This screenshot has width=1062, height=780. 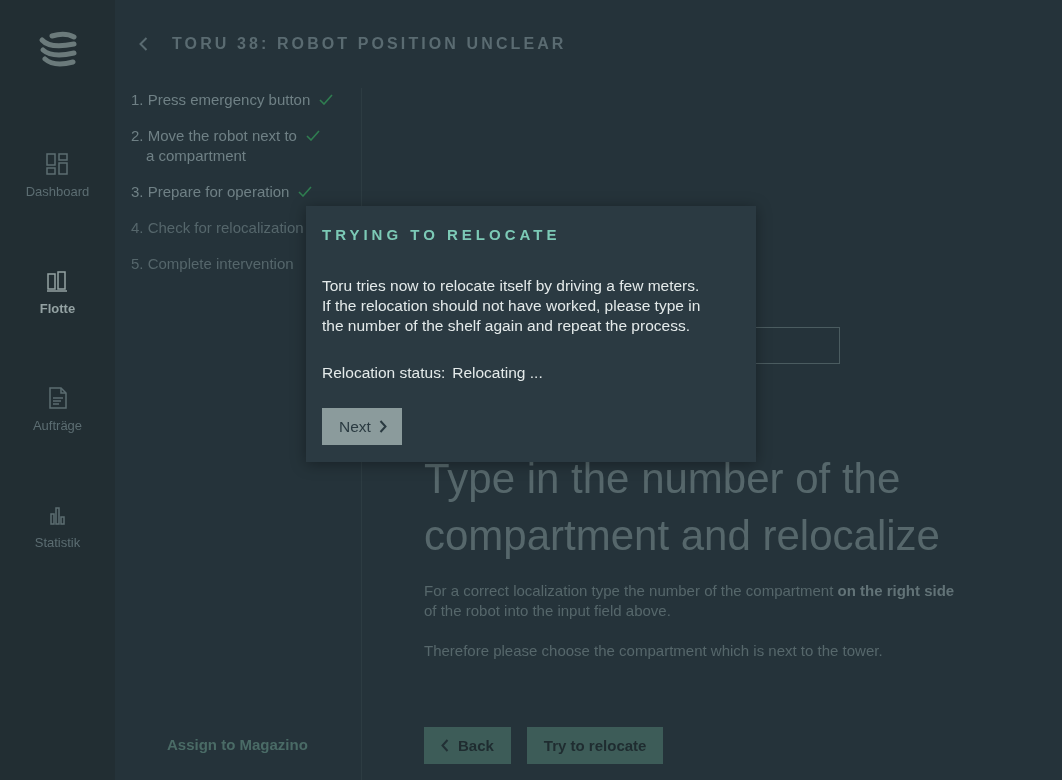 What do you see at coordinates (362, 426) in the screenshot?
I see `next-button: Next` at bounding box center [362, 426].